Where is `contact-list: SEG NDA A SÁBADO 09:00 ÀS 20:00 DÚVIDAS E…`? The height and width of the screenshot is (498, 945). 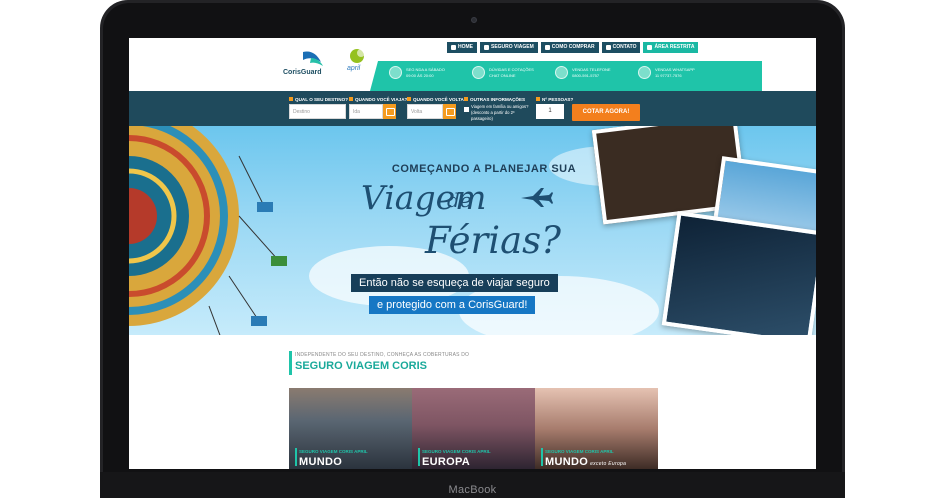 contact-list: SEG NDA A SÁBADO 09:00 ÀS 20:00 DÚVIDAS E… is located at coordinates (545, 72).